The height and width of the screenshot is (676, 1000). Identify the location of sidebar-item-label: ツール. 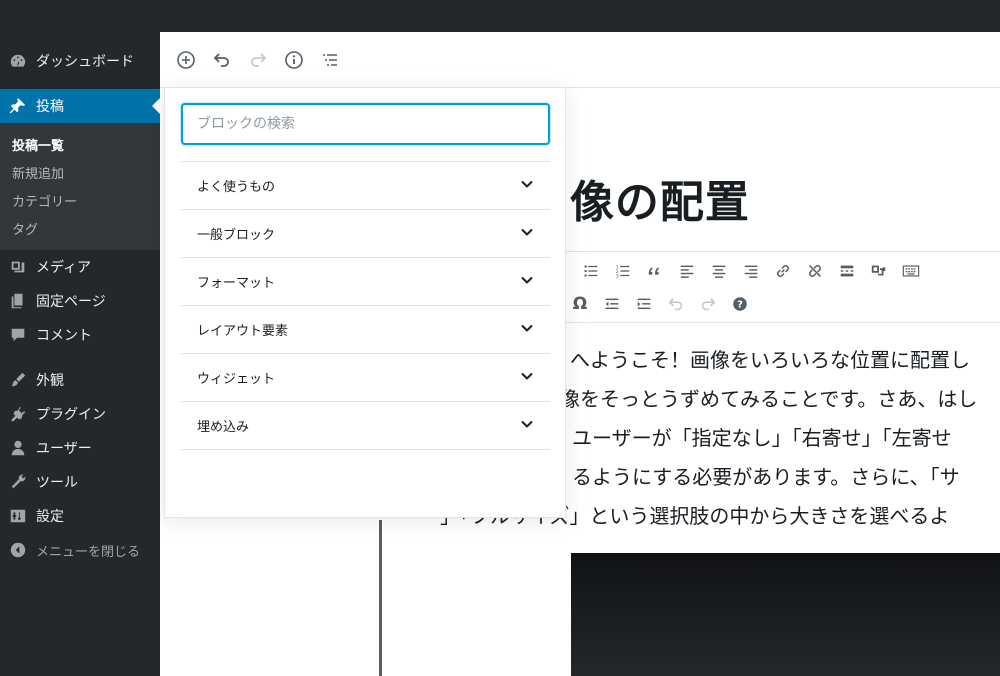
(57, 483).